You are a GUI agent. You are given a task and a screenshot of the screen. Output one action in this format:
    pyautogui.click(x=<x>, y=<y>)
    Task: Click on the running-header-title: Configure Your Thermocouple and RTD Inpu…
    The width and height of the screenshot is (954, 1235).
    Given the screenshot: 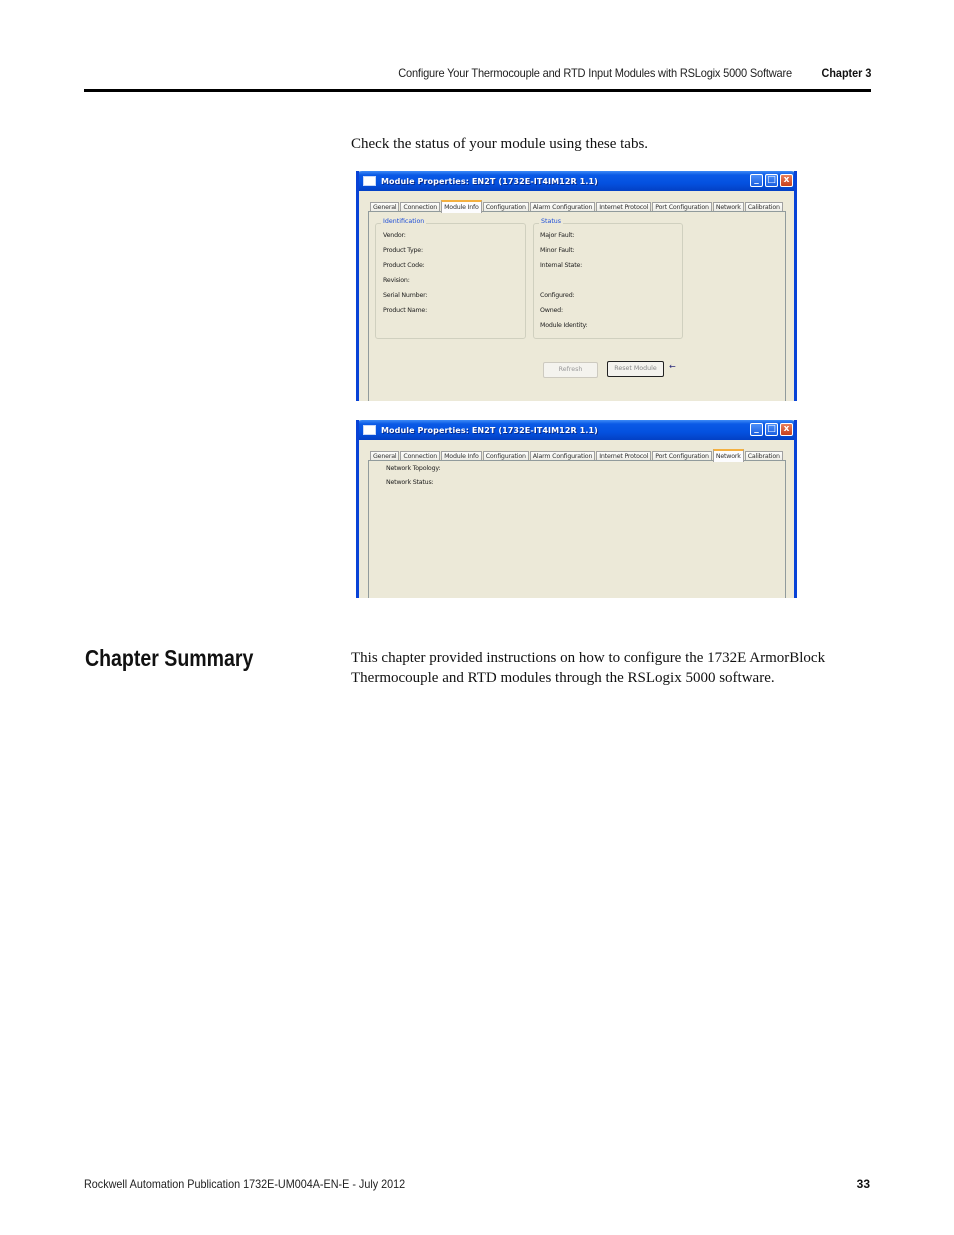 What is the action you would take?
    pyautogui.click(x=595, y=73)
    